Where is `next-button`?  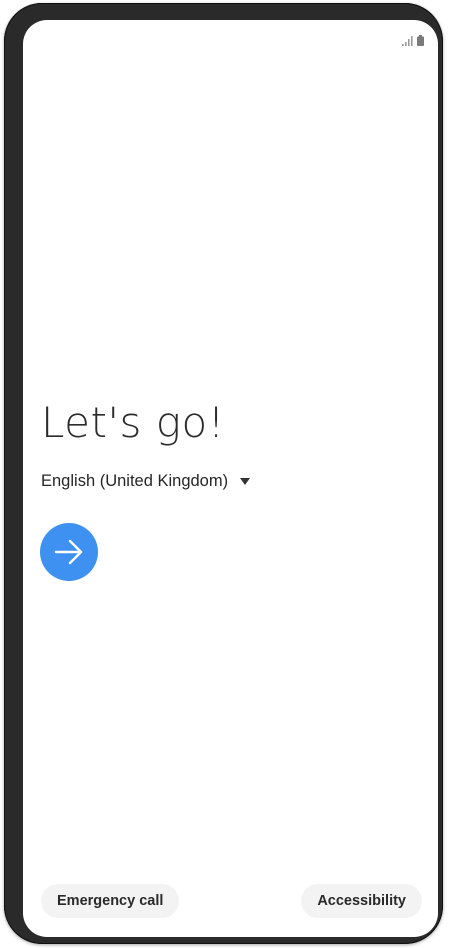
next-button is located at coordinates (69, 552).